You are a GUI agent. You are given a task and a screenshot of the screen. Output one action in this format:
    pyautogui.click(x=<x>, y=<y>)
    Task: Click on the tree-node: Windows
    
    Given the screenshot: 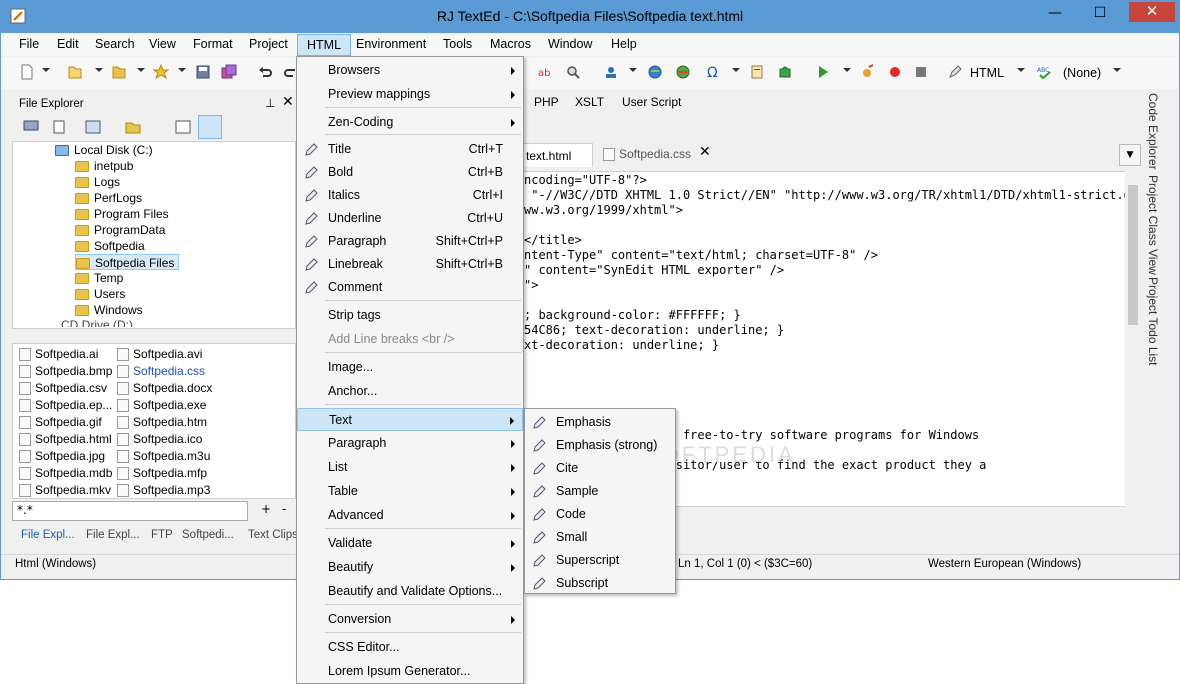 What is the action you would take?
    pyautogui.click(x=109, y=310)
    